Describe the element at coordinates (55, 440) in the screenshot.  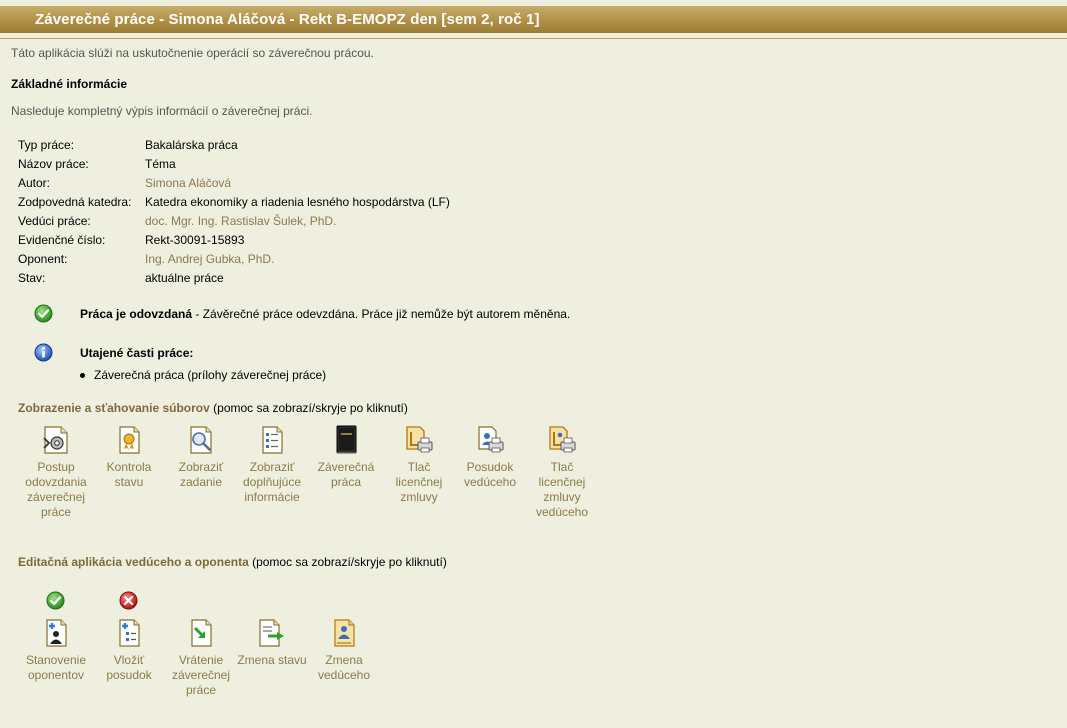
I see `process-gear-icon` at that location.